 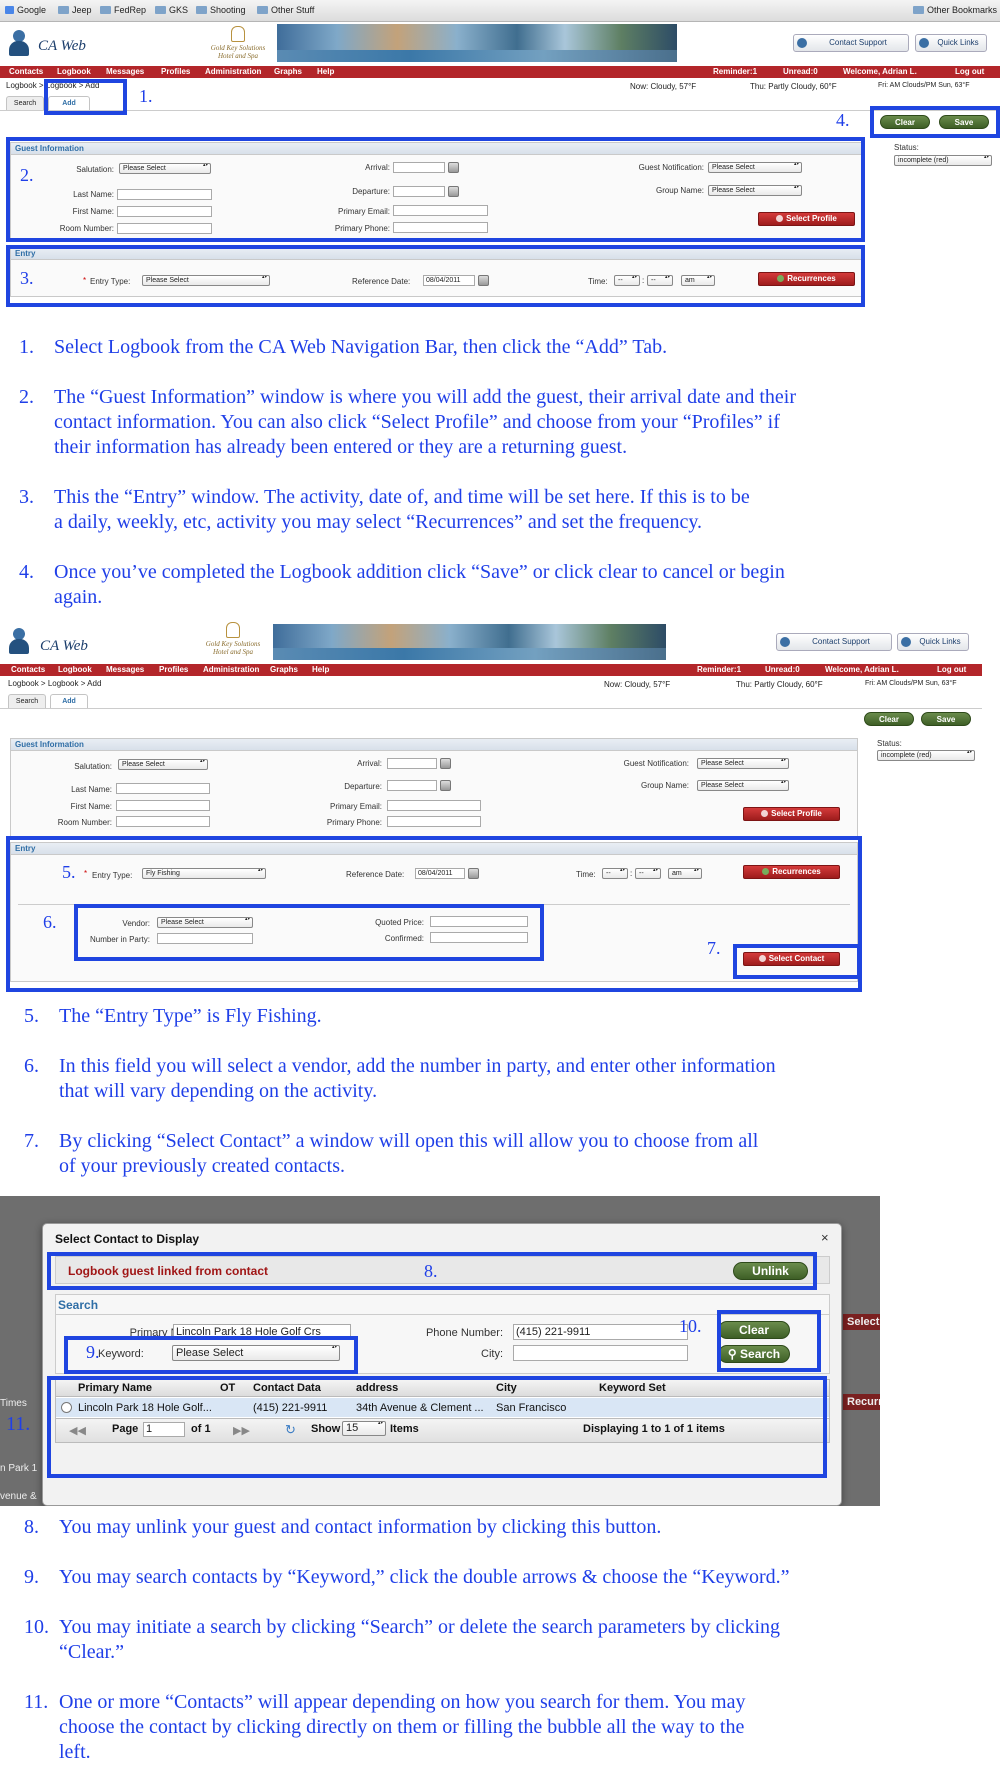 What do you see at coordinates (861, 1402) in the screenshot?
I see `bg-recurr-button: Recurr` at bounding box center [861, 1402].